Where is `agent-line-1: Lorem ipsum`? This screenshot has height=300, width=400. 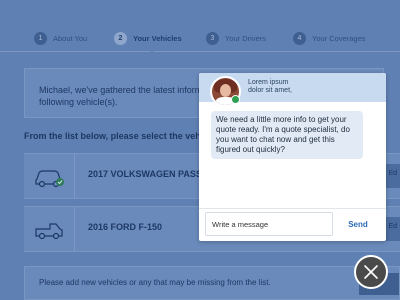 agent-line-1: Lorem ipsum is located at coordinates (268, 82).